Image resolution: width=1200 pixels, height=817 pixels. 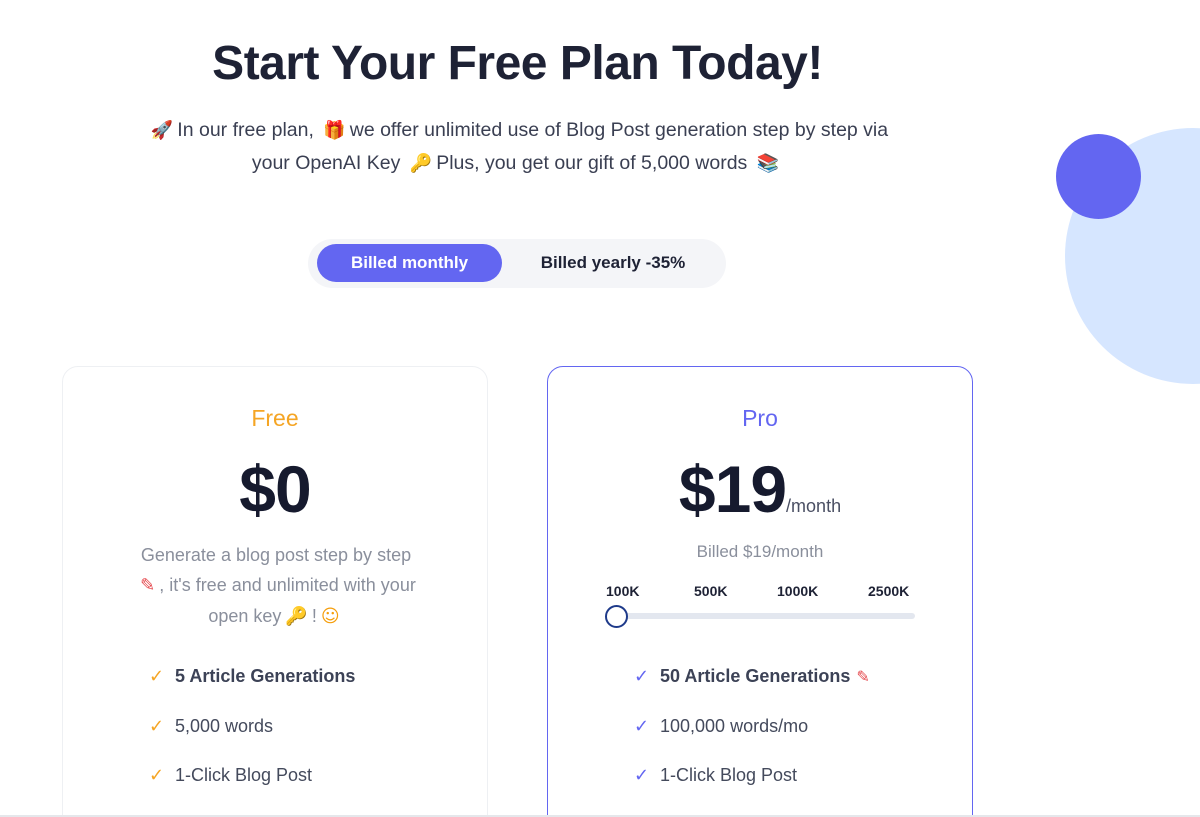 I want to click on slider-tick-labels: 100K 500K 1000K 2500K, so click(x=760, y=593).